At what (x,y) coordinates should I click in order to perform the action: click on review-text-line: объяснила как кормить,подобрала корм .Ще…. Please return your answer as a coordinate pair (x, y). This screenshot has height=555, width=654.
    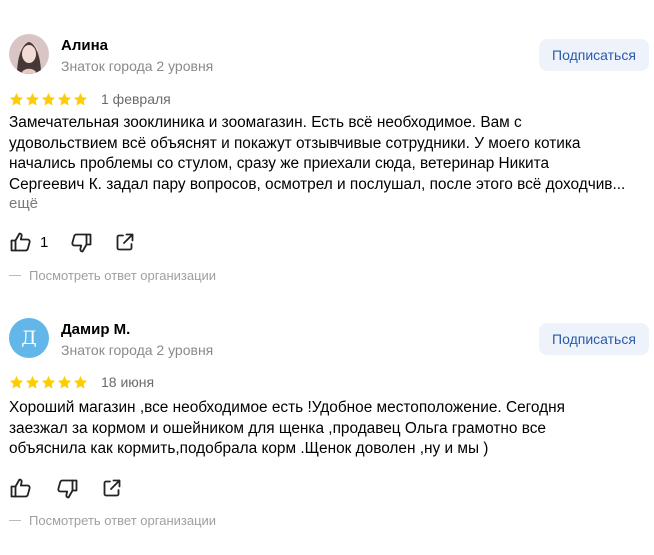
    Looking at the image, I should click on (249, 448).